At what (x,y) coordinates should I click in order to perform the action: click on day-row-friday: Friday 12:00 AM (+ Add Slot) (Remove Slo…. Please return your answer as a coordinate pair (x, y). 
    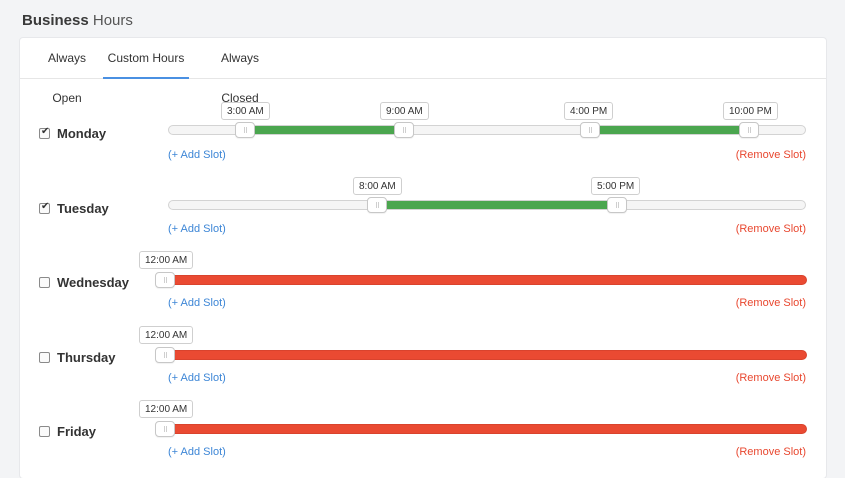
    Looking at the image, I should click on (423, 436).